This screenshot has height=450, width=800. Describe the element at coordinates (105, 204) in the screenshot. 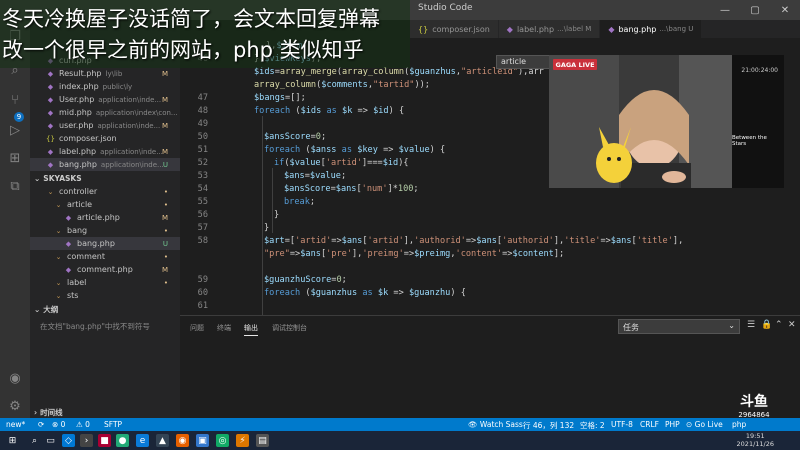

I see `tree-folder: ⌄ article •` at that location.